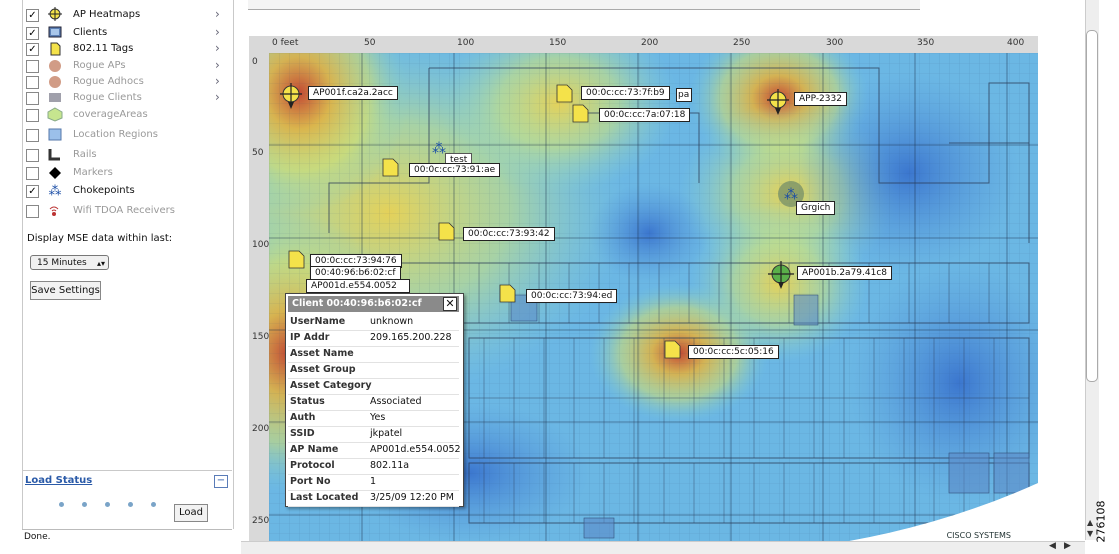  What do you see at coordinates (125, 15) in the screenshot?
I see `layer-row: ✓ AP Heatmaps ›` at bounding box center [125, 15].